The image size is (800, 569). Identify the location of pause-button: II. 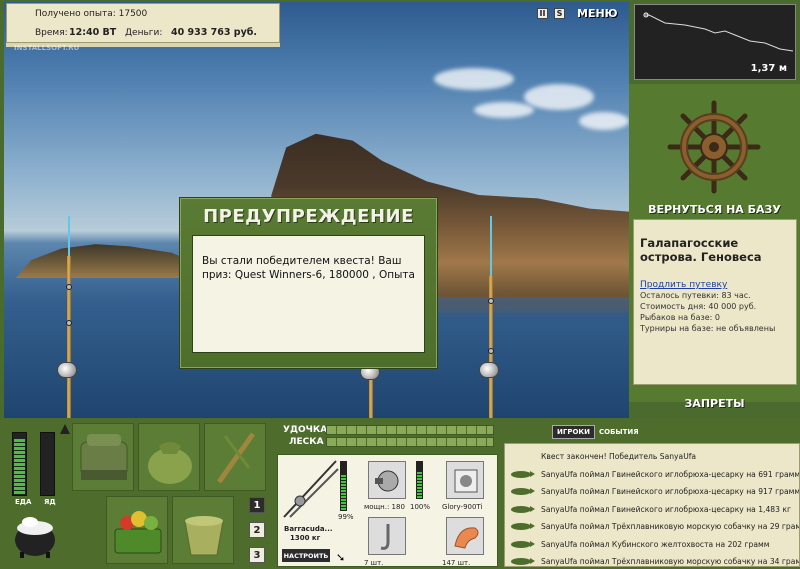
(542, 13).